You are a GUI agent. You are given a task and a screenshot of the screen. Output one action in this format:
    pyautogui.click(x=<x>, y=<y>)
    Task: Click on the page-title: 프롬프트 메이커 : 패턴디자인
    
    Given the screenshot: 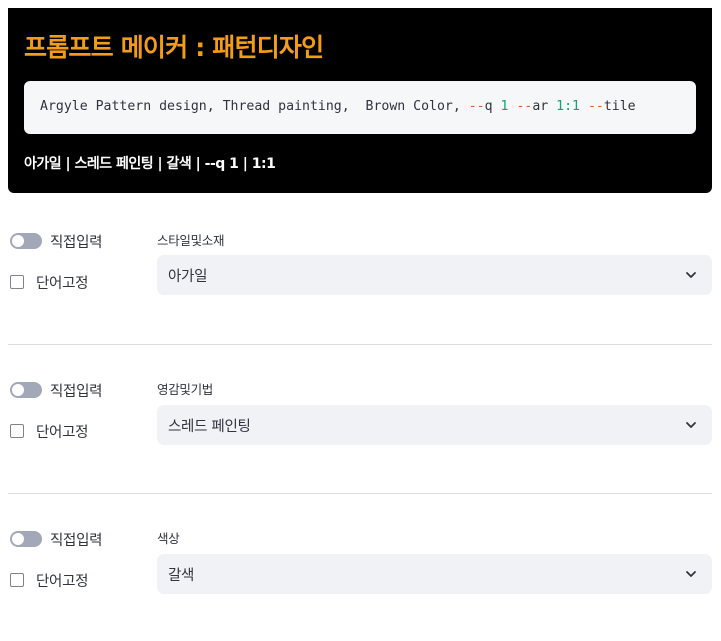 What is the action you would take?
    pyautogui.click(x=174, y=47)
    